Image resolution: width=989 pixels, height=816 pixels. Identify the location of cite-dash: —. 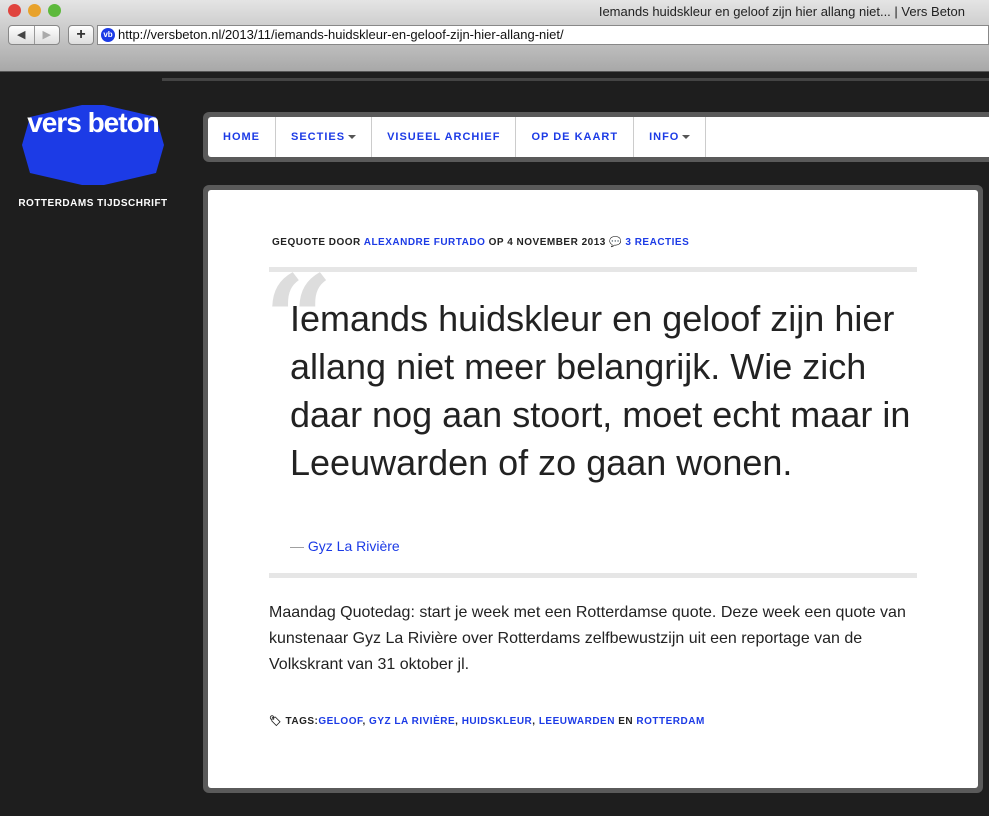
(297, 546).